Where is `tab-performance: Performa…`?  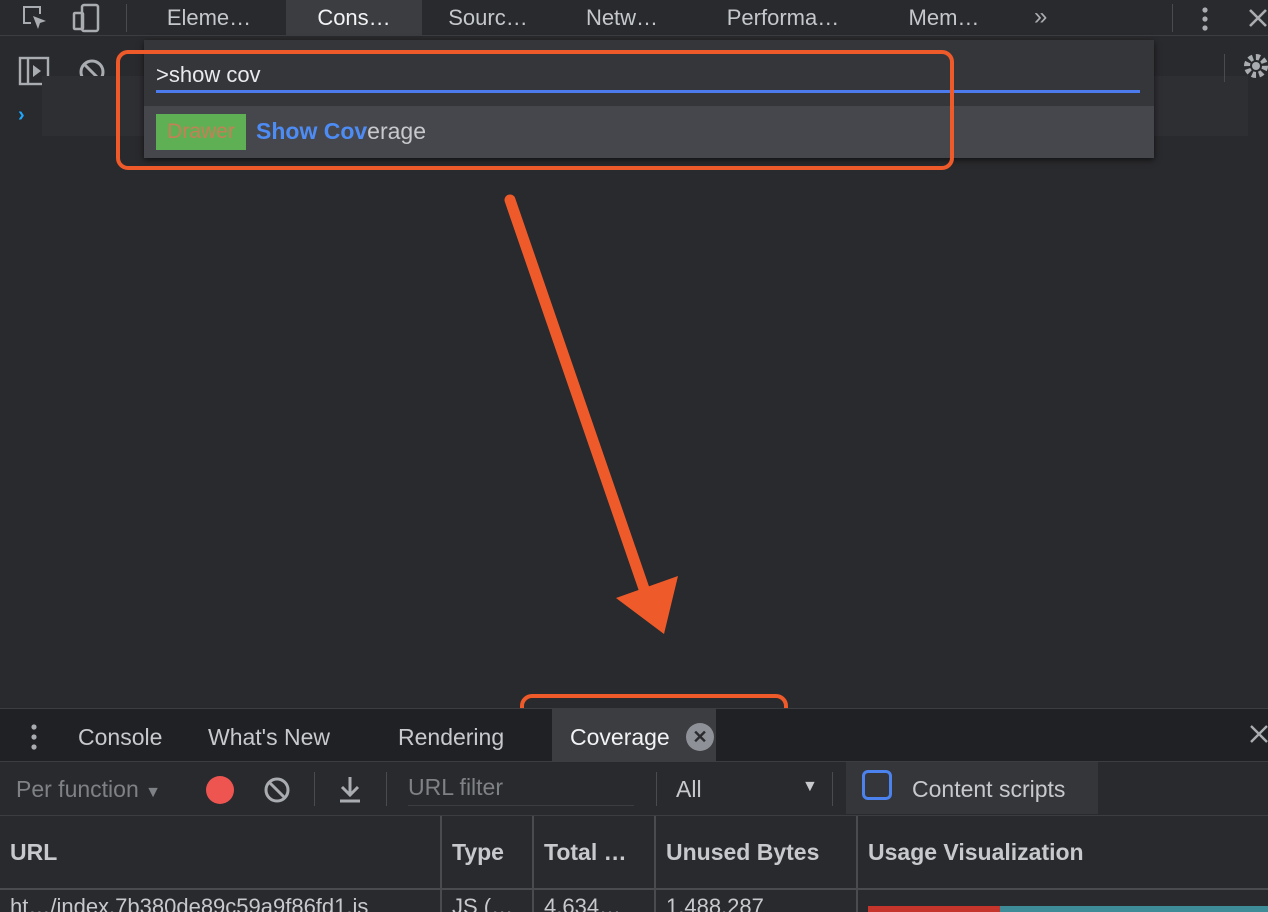
tab-performance: Performa… is located at coordinates (783, 18).